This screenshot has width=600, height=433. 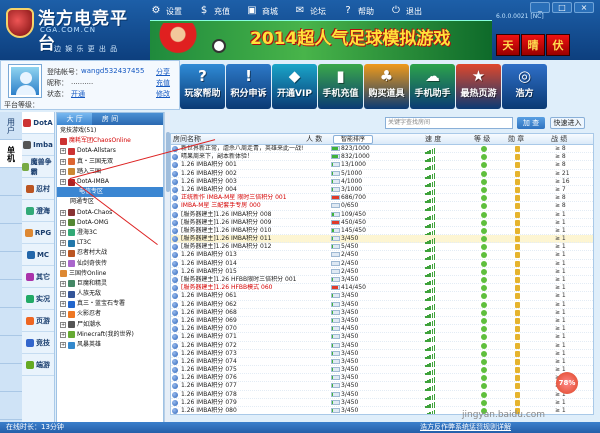 What do you see at coordinates (38, 233) in the screenshot?
I see `category-tab: RPG` at bounding box center [38, 233].